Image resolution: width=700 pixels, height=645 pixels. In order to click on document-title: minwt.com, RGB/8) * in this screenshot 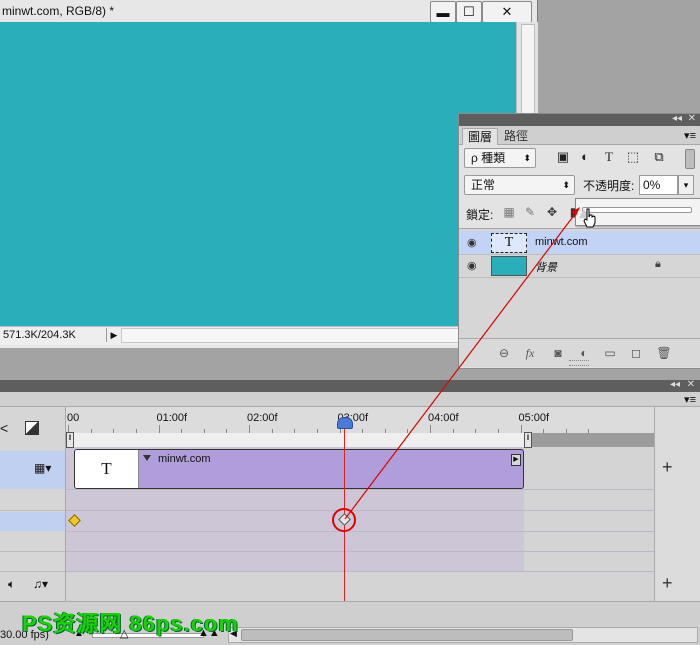, I will do `click(58, 11)`.